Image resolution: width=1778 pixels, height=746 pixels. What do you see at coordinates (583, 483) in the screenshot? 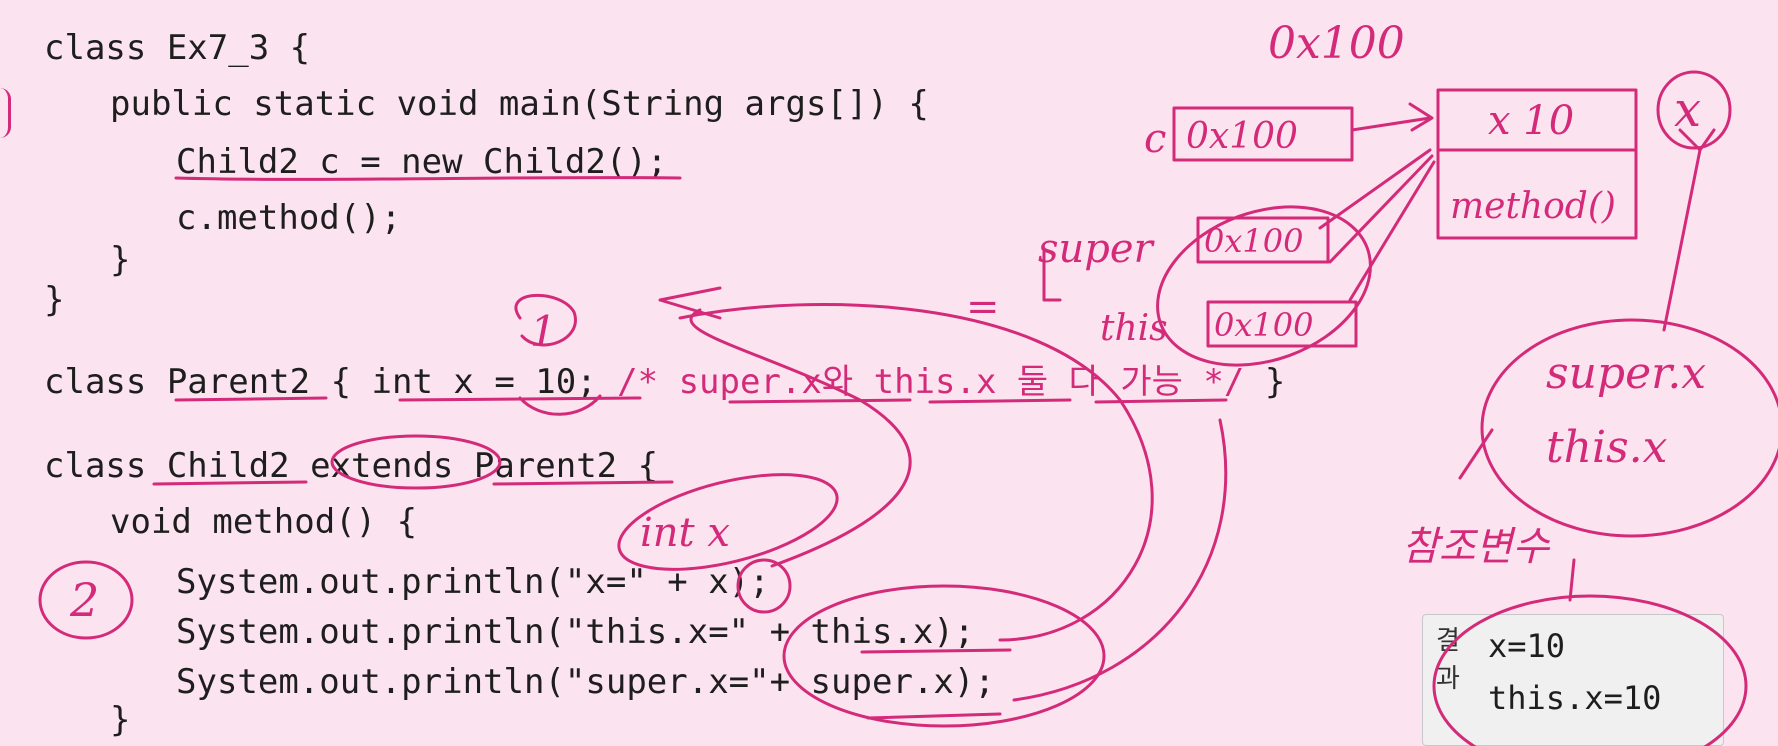
I see `underline-parent2-ext` at bounding box center [583, 483].